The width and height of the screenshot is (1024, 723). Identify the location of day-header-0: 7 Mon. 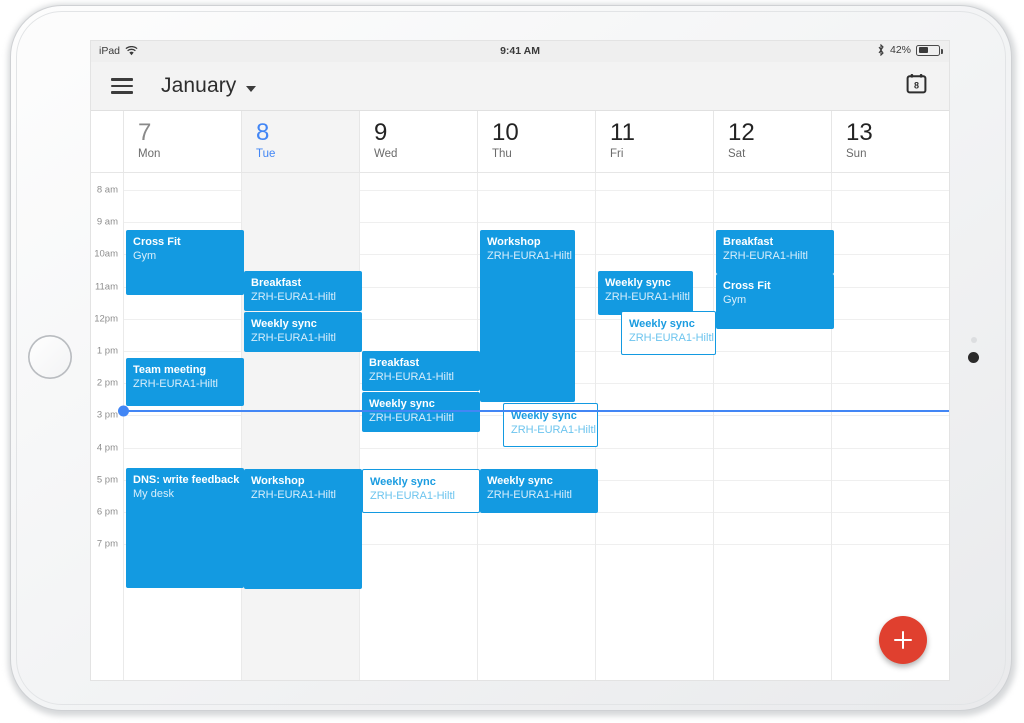
(182, 141).